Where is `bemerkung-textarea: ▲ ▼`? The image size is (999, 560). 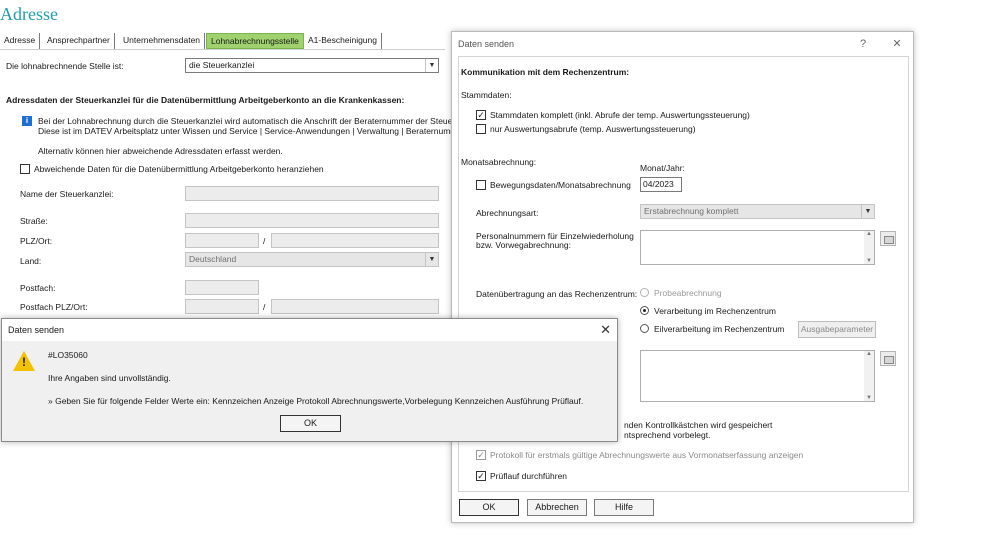 bemerkung-textarea: ▲ ▼ is located at coordinates (757, 376).